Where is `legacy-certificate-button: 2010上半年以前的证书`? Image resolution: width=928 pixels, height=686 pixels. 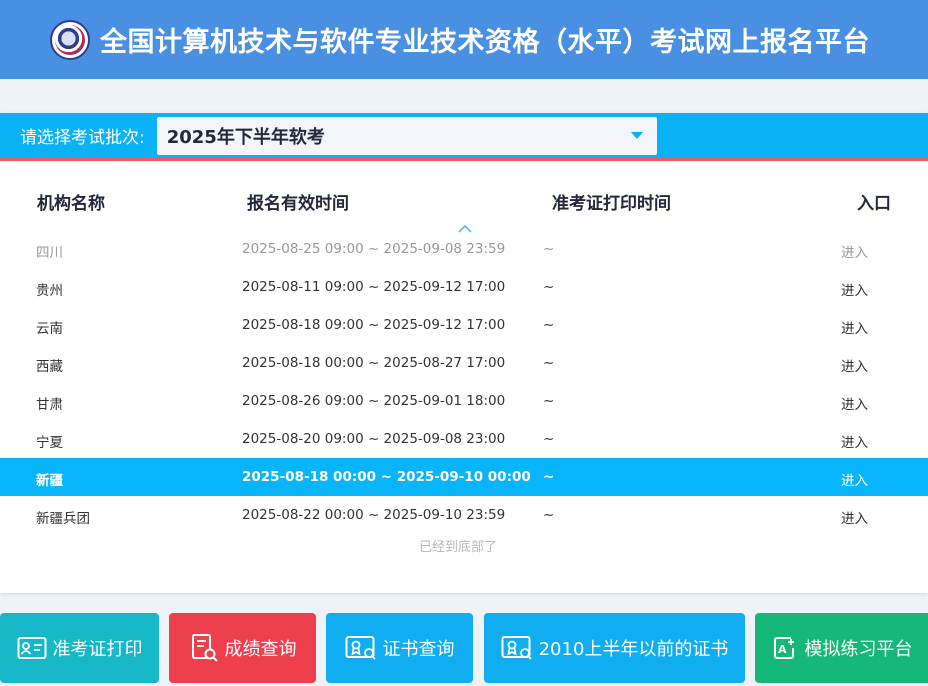
legacy-certificate-button: 2010上半年以前的证书 is located at coordinates (614, 648).